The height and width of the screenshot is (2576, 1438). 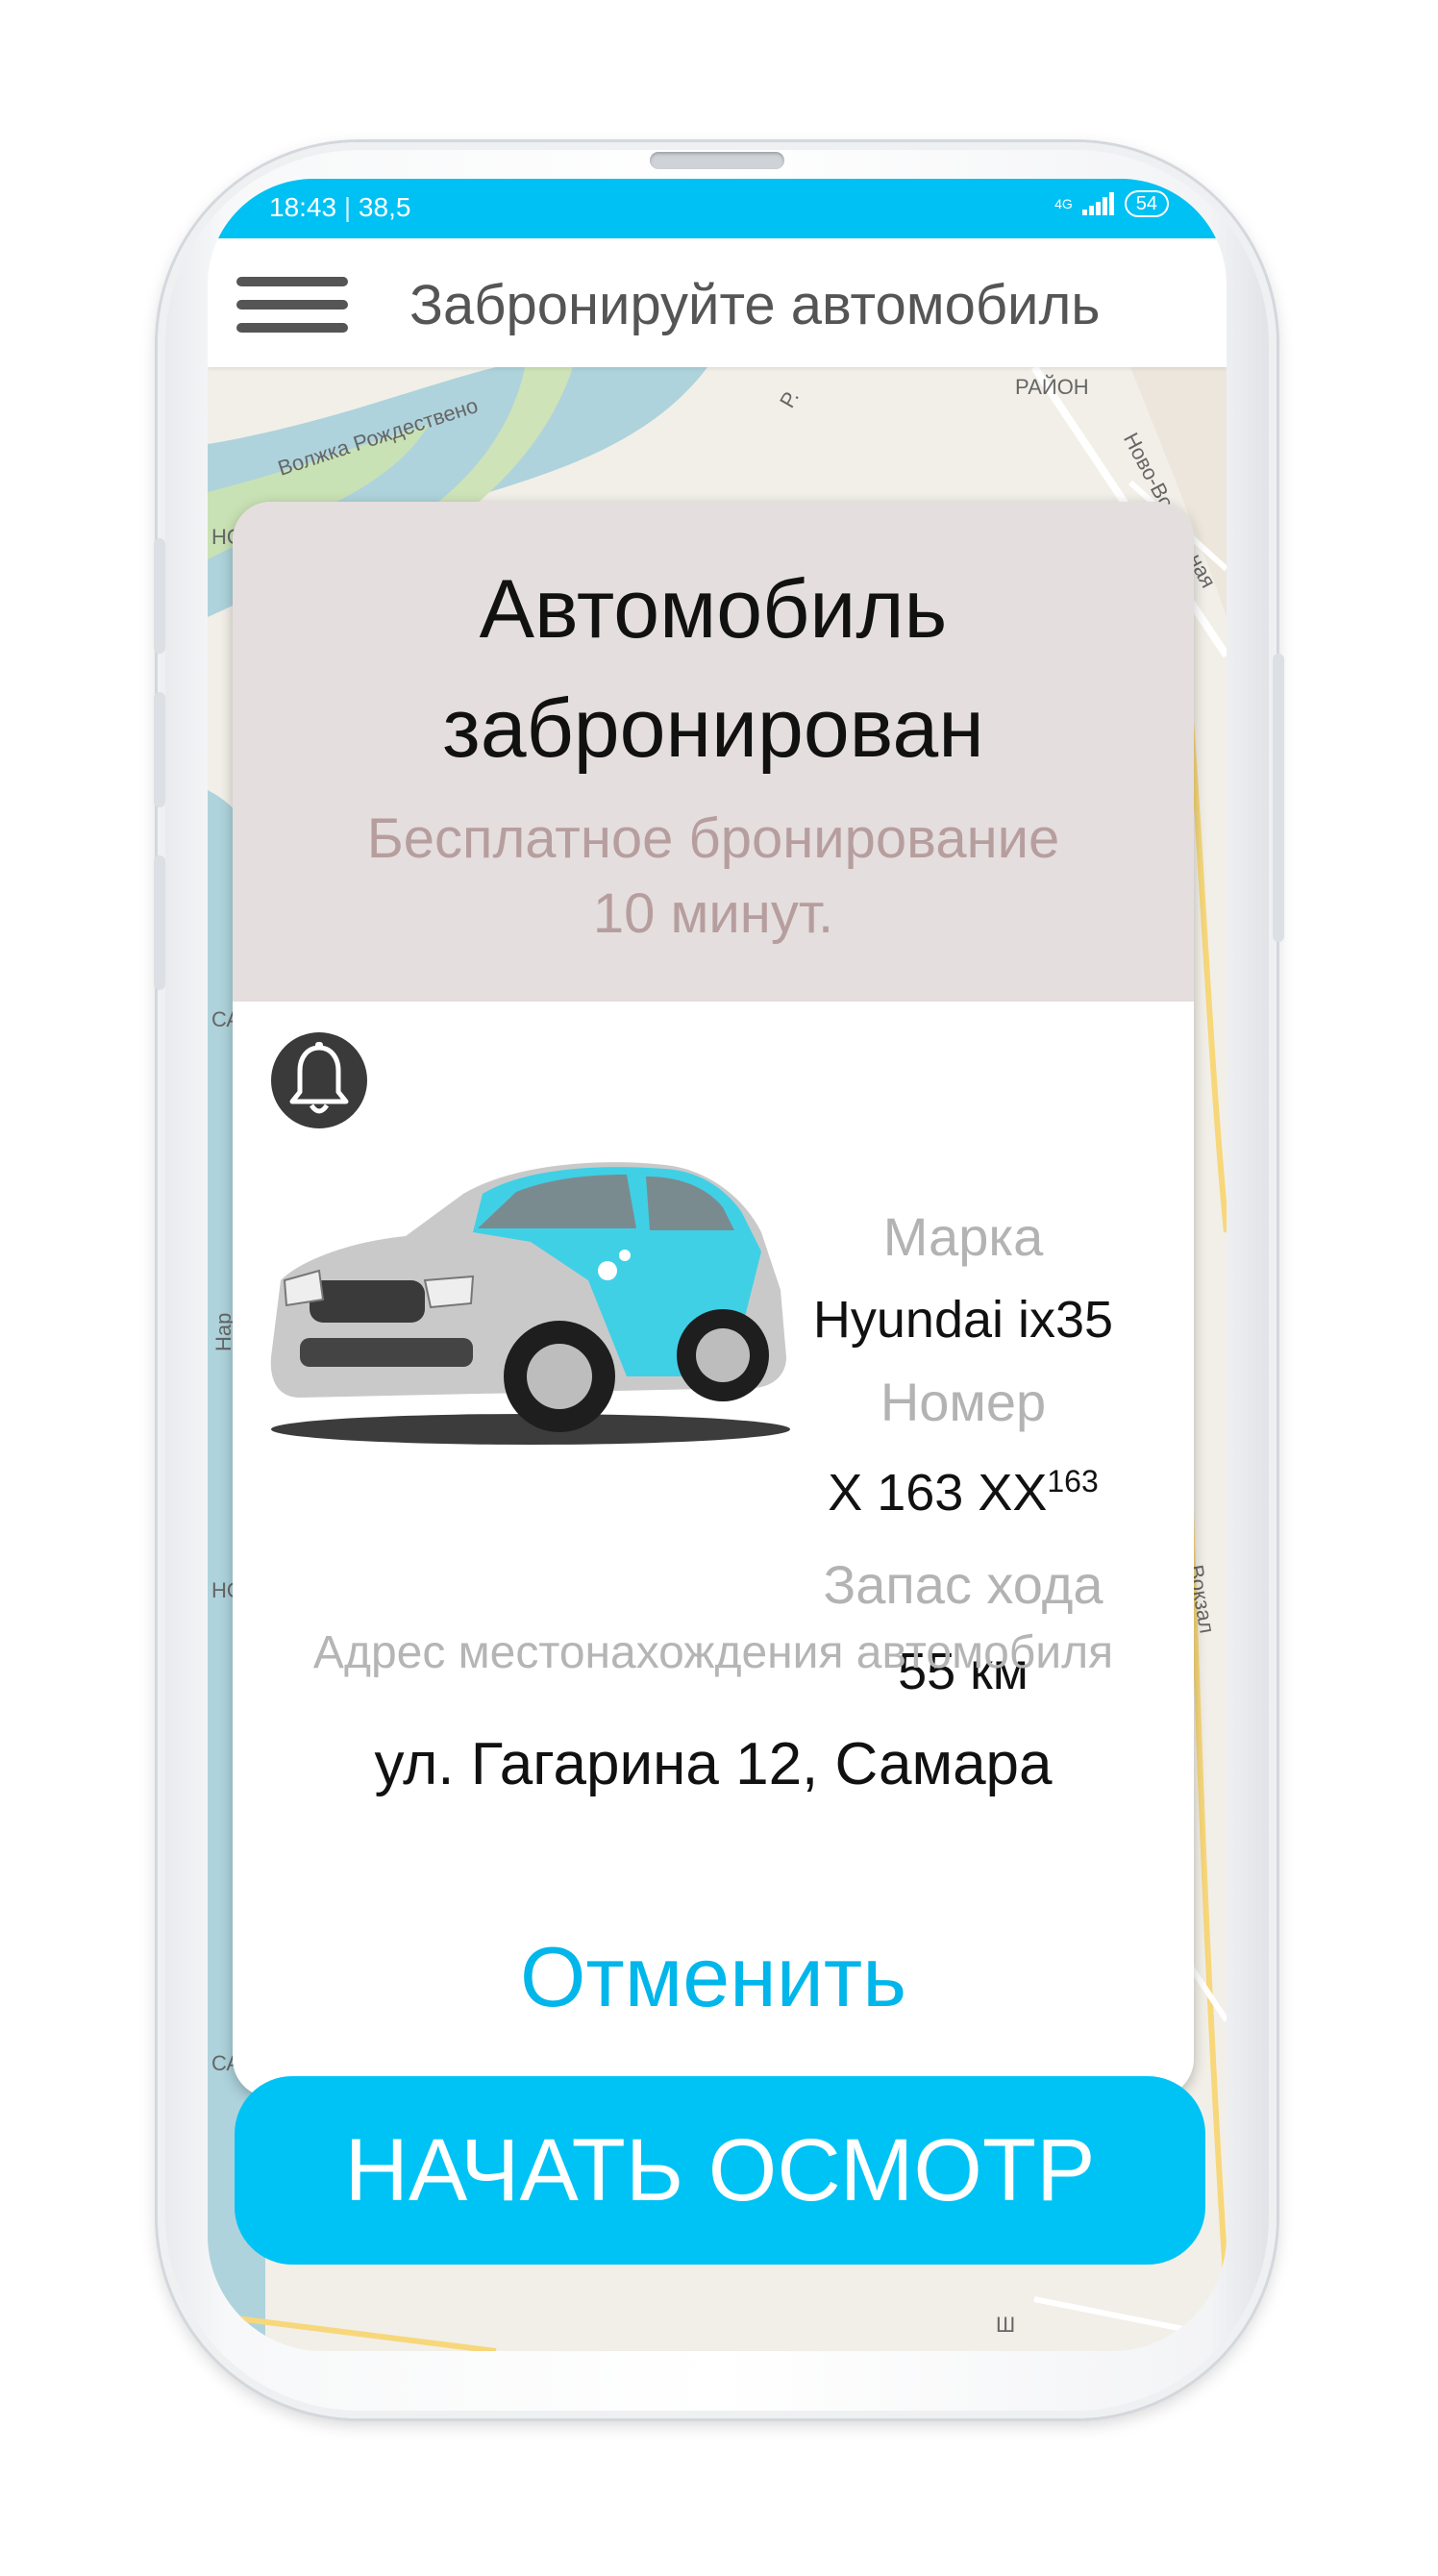 I want to click on car-image, so click(x=530, y=1304).